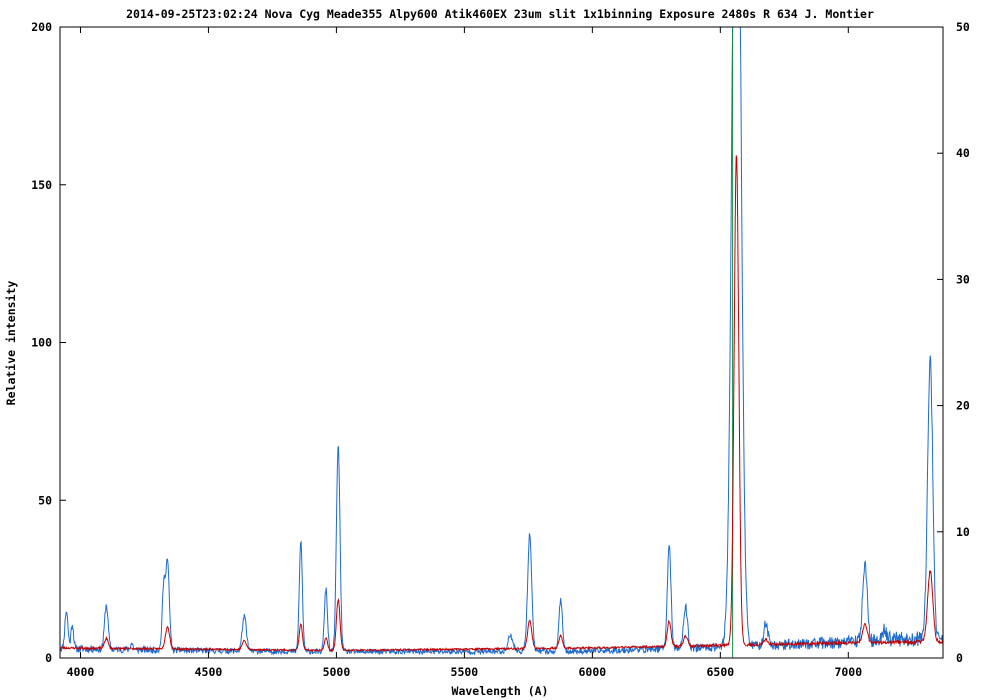  I want to click on x-tick-label: 6500, so click(720, 672).